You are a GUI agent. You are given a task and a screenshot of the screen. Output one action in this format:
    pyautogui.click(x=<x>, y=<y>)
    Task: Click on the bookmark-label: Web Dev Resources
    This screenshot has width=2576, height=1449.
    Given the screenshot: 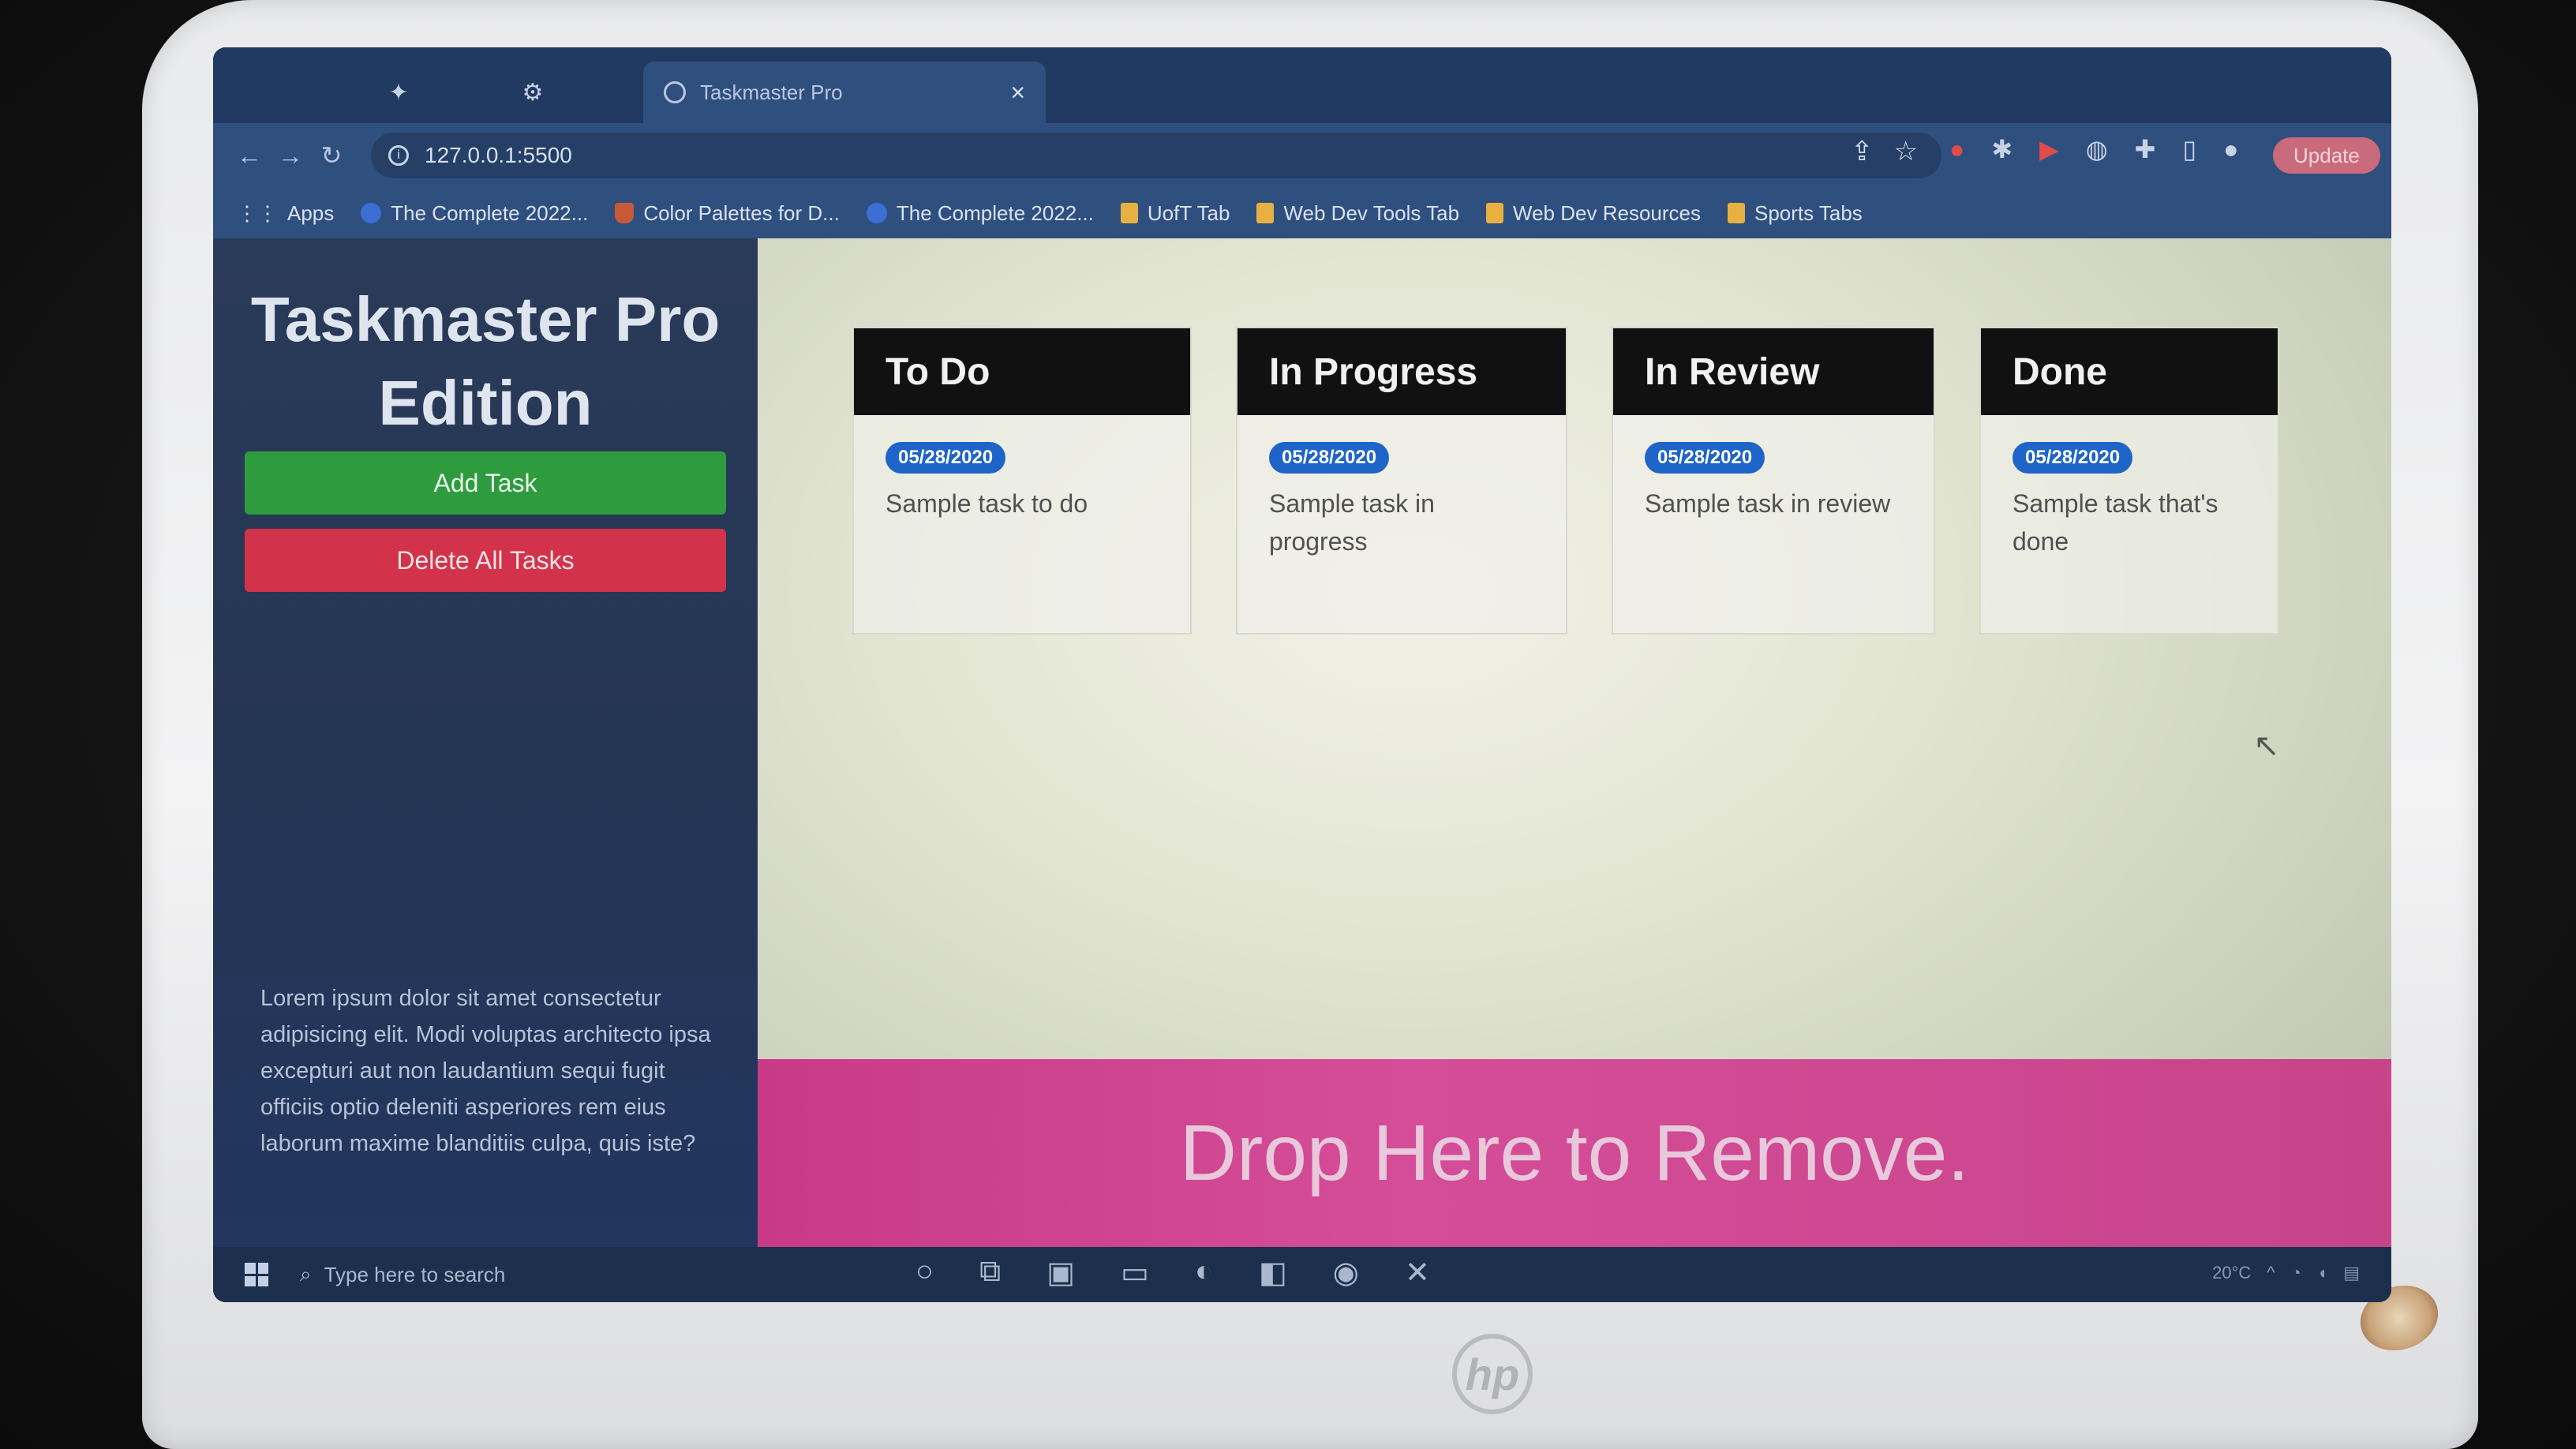 What is the action you would take?
    pyautogui.click(x=1607, y=212)
    